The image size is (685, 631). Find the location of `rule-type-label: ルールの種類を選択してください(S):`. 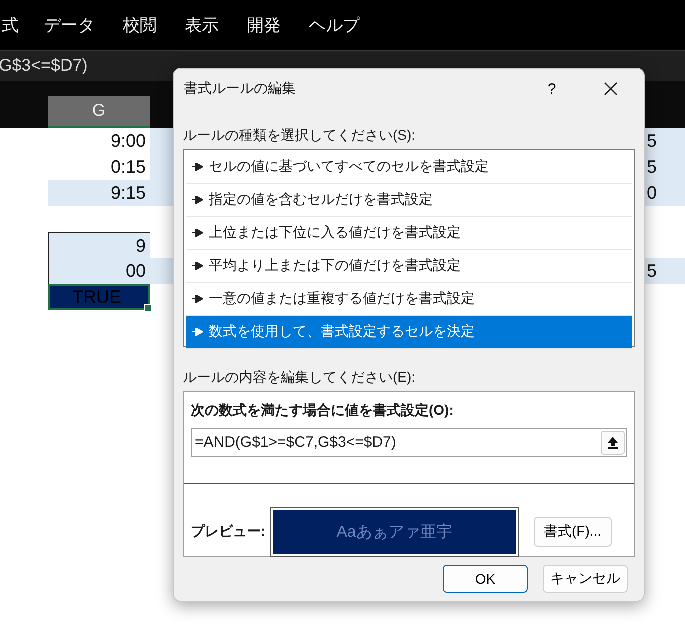

rule-type-label: ルールの種類を選択してください(S): is located at coordinates (300, 135).